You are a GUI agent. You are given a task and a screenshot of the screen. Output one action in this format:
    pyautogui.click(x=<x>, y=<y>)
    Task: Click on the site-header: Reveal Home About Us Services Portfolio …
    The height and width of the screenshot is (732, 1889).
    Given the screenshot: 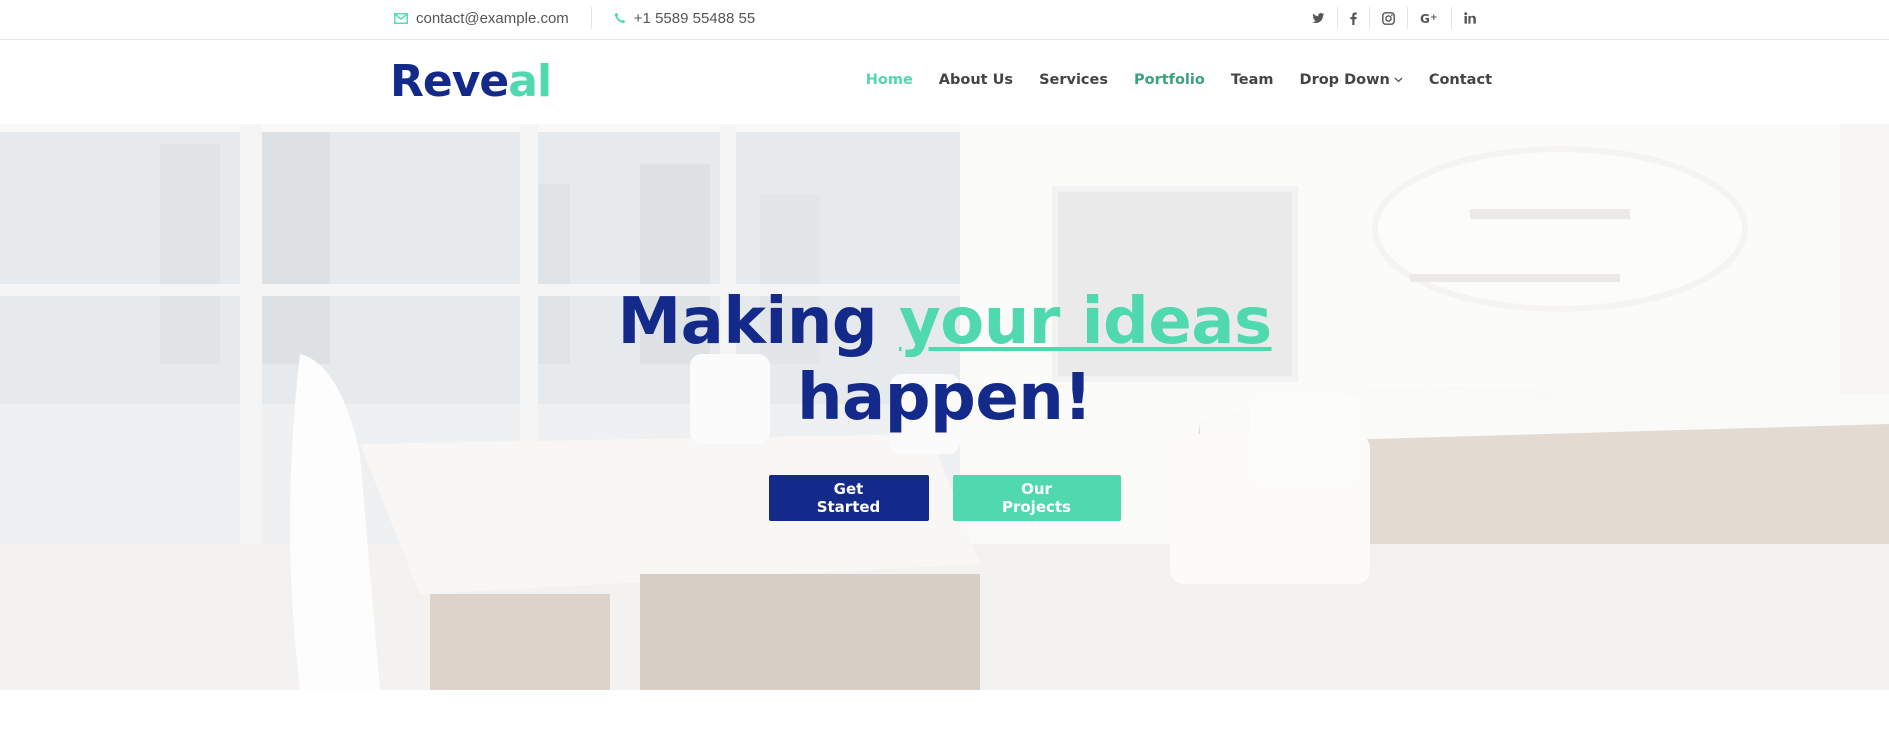 What is the action you would take?
    pyautogui.click(x=944, y=82)
    